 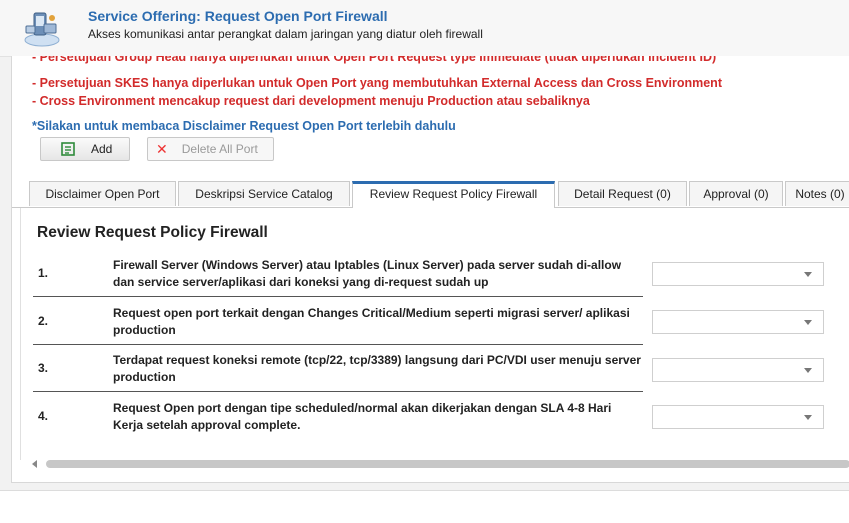 I want to click on horizontal-scrollbar, so click(x=440, y=464).